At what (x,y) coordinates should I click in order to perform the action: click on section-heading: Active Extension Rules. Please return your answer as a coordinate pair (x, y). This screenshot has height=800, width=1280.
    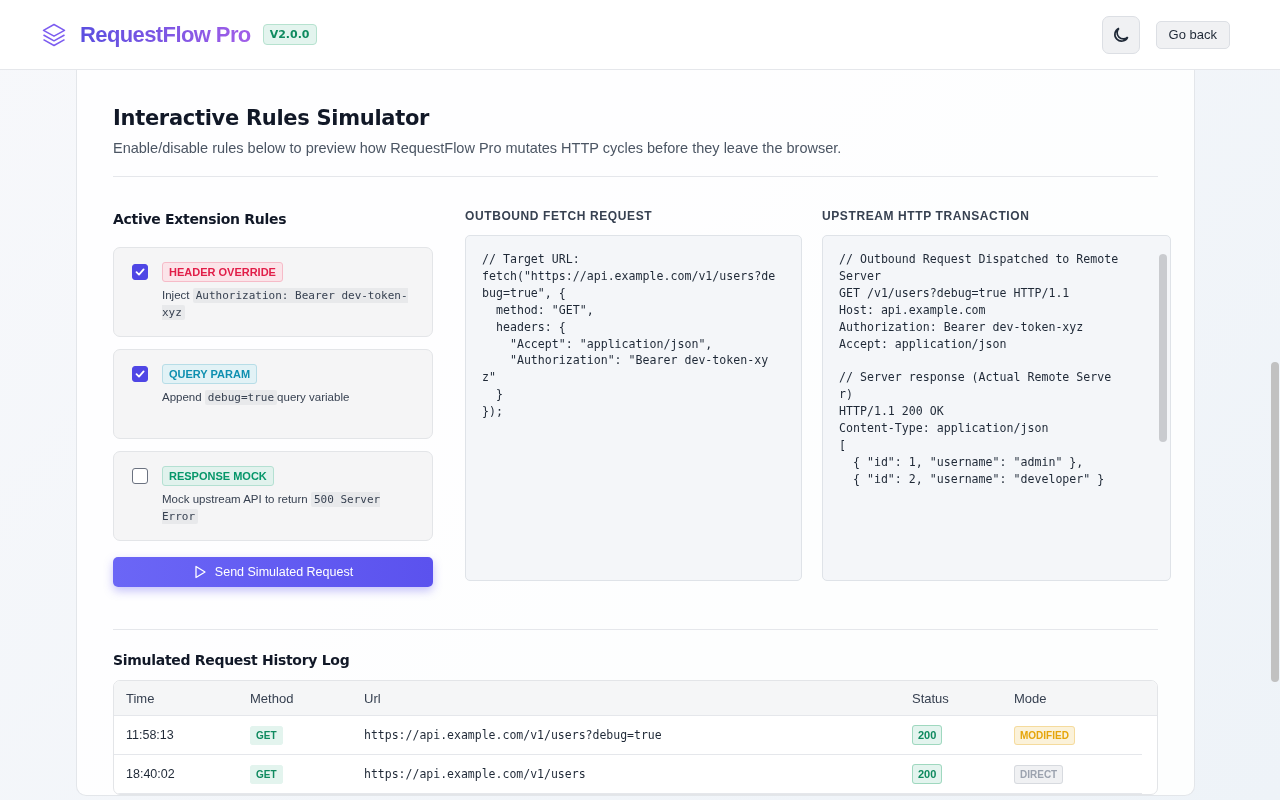
    Looking at the image, I should click on (200, 219).